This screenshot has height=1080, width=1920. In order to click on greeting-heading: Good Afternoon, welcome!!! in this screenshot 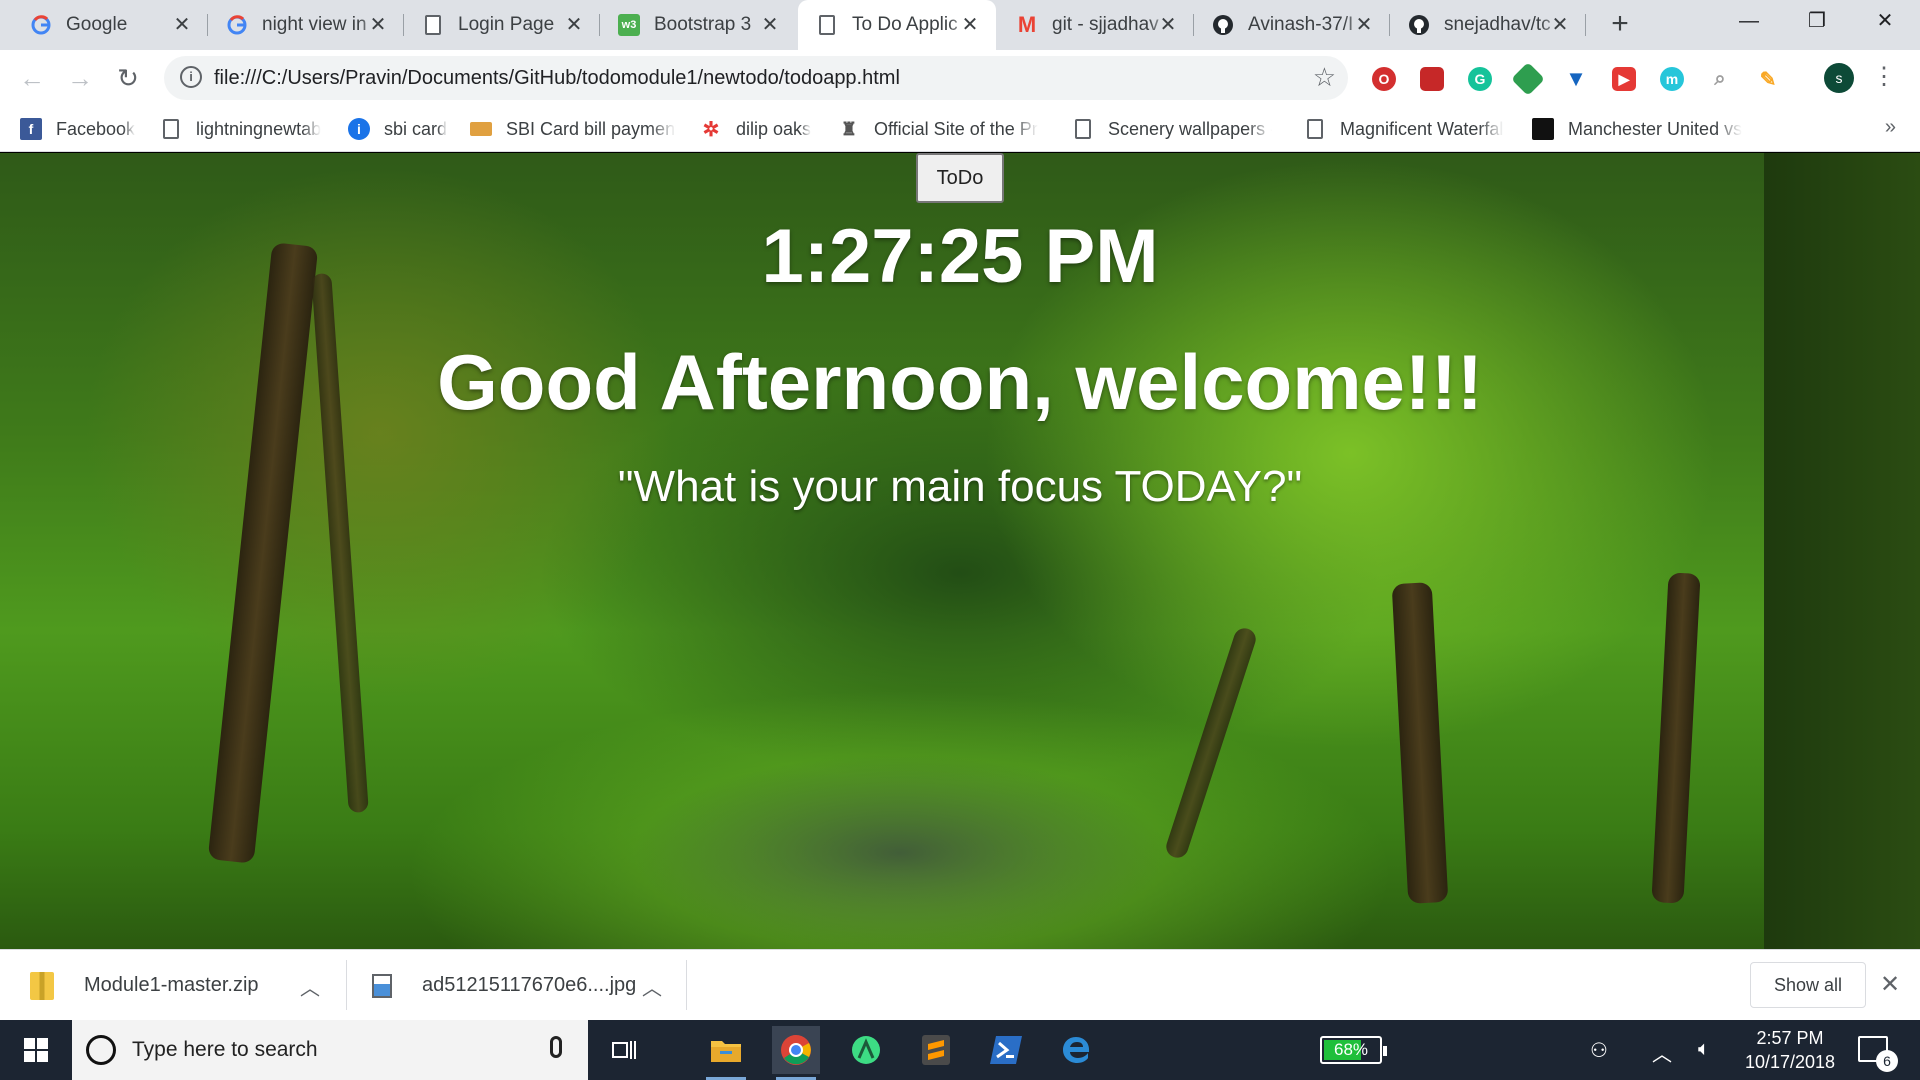, I will do `click(960, 382)`.